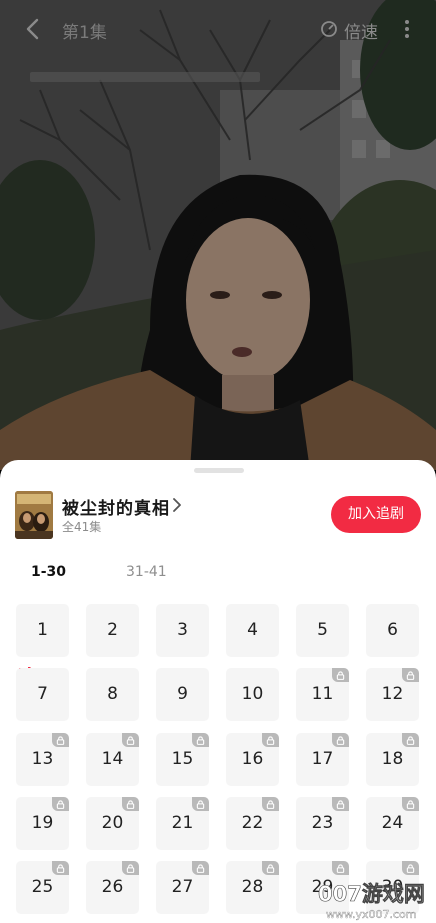 The height and width of the screenshot is (923, 436). I want to click on episode-number: 12, so click(392, 694).